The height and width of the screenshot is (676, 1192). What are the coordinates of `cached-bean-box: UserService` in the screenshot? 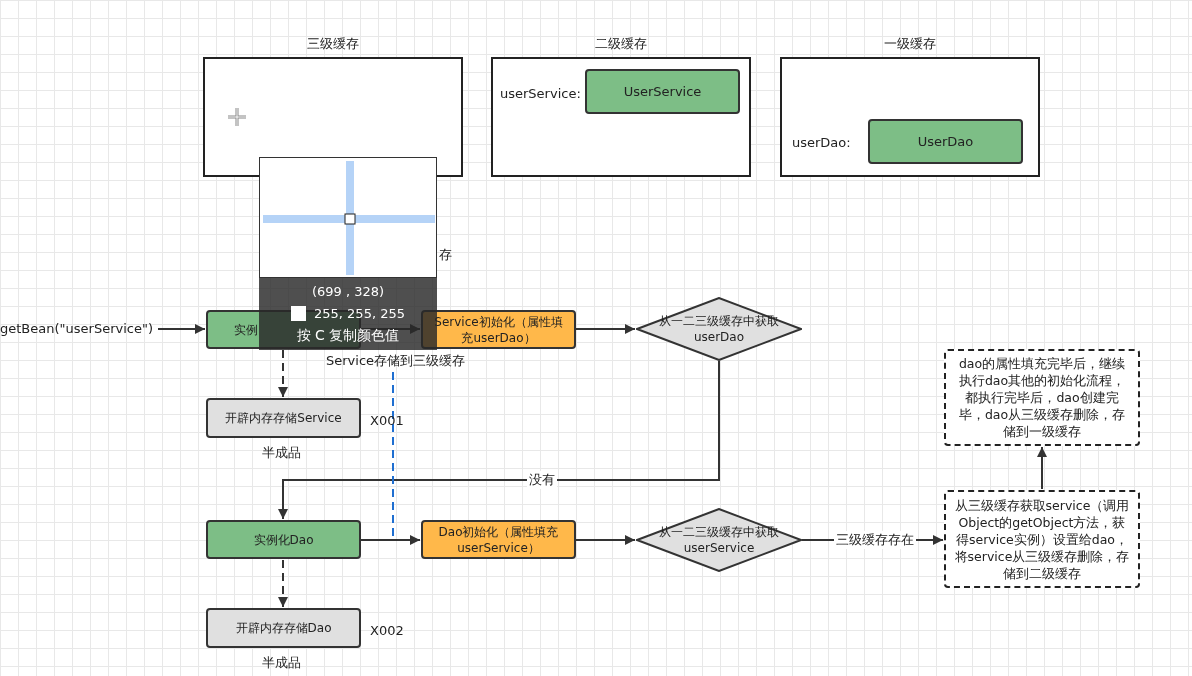 It's located at (662, 91).